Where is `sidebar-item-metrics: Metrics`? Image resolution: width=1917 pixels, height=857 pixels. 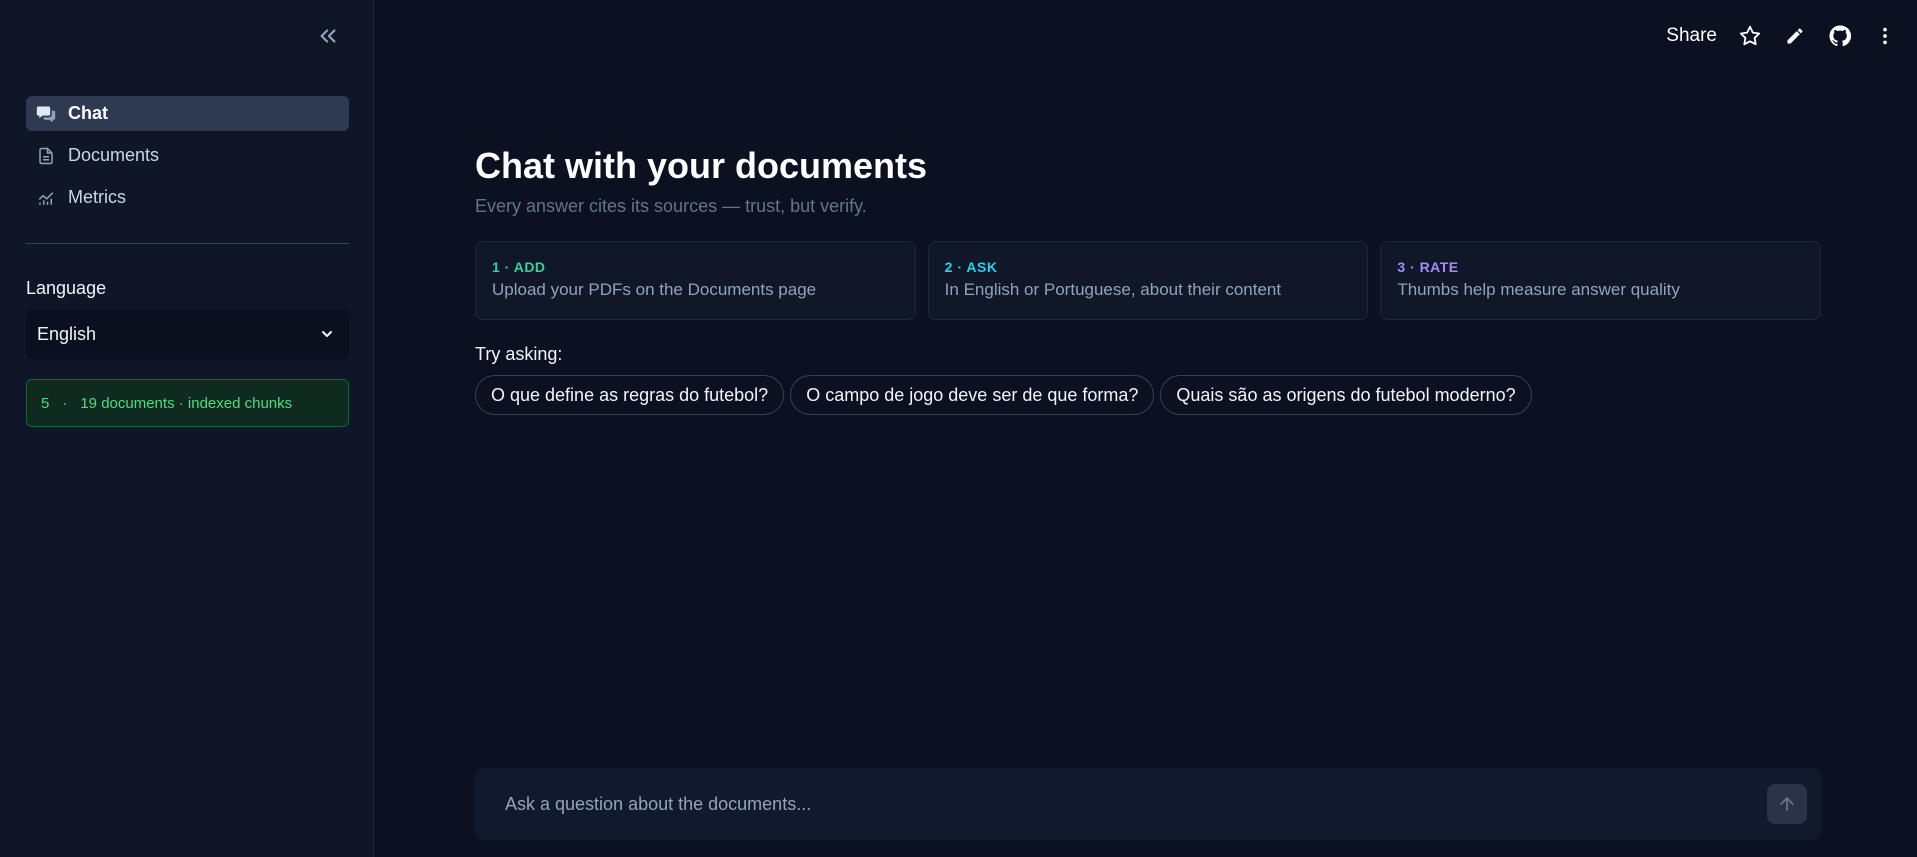
sidebar-item-metrics: Metrics is located at coordinates (187, 197).